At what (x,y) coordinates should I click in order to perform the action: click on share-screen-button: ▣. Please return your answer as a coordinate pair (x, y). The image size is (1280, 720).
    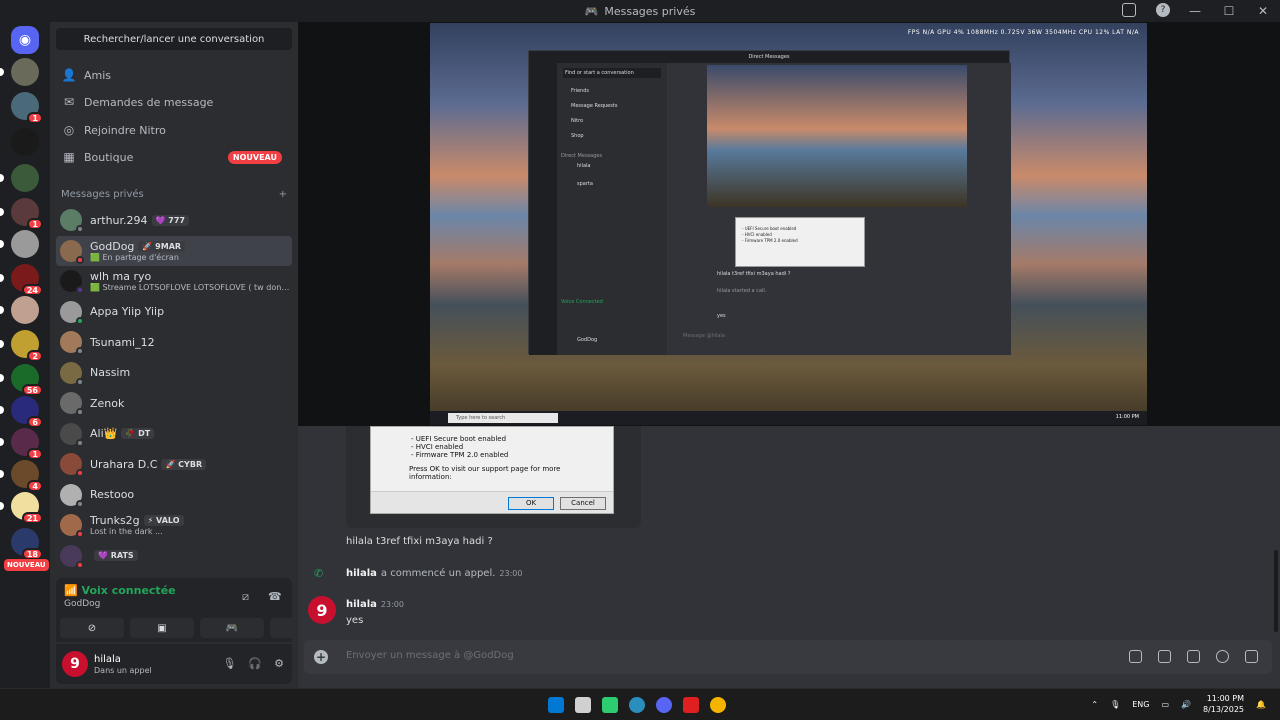
    Looking at the image, I should click on (162, 628).